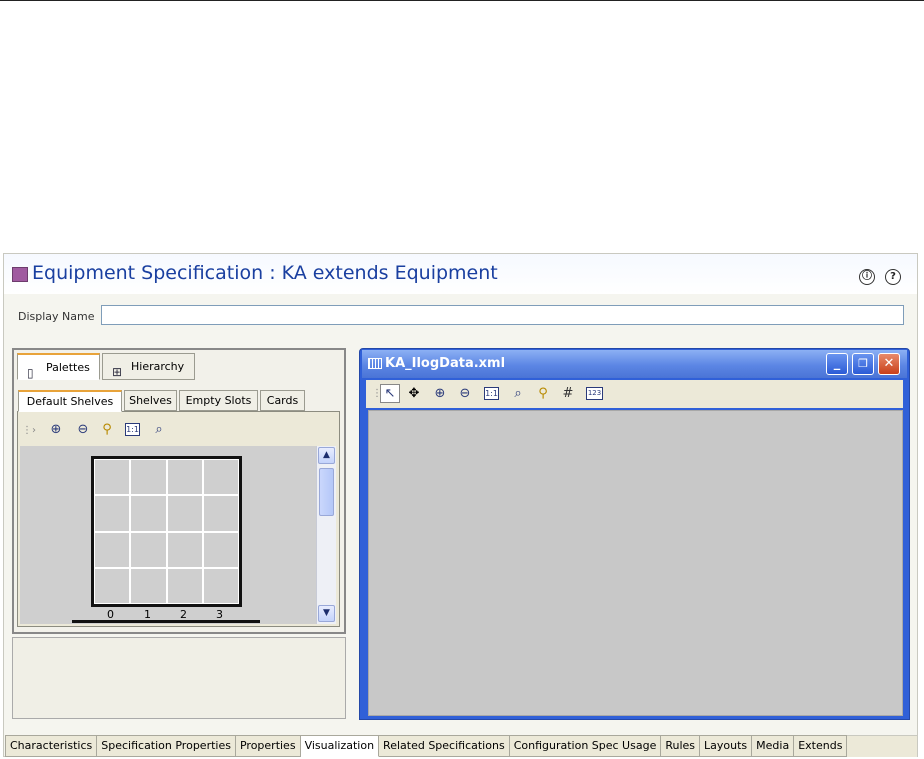 This screenshot has width=924, height=759. I want to click on toolbar-grip-icon: ⋮›, so click(29, 430).